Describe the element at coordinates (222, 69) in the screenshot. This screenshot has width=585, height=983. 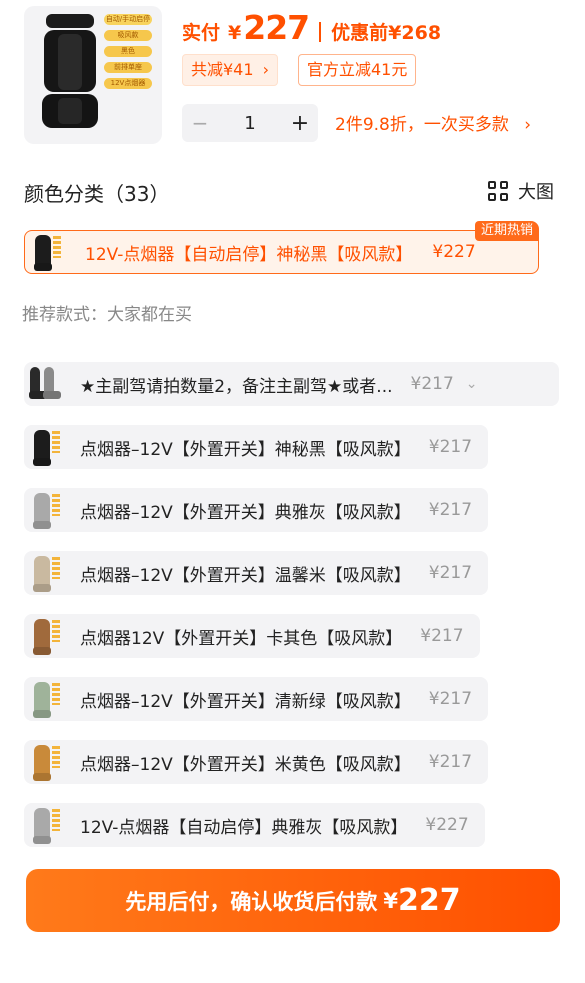
I see `total-discount-text: 共减¥41` at that location.